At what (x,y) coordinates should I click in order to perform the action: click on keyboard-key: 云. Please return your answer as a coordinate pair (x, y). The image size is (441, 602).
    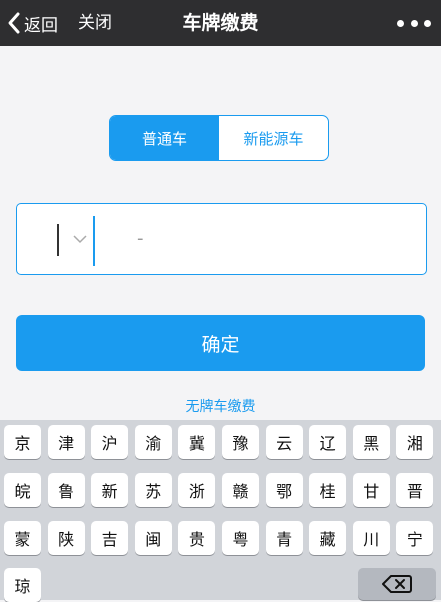
    Looking at the image, I should click on (284, 442).